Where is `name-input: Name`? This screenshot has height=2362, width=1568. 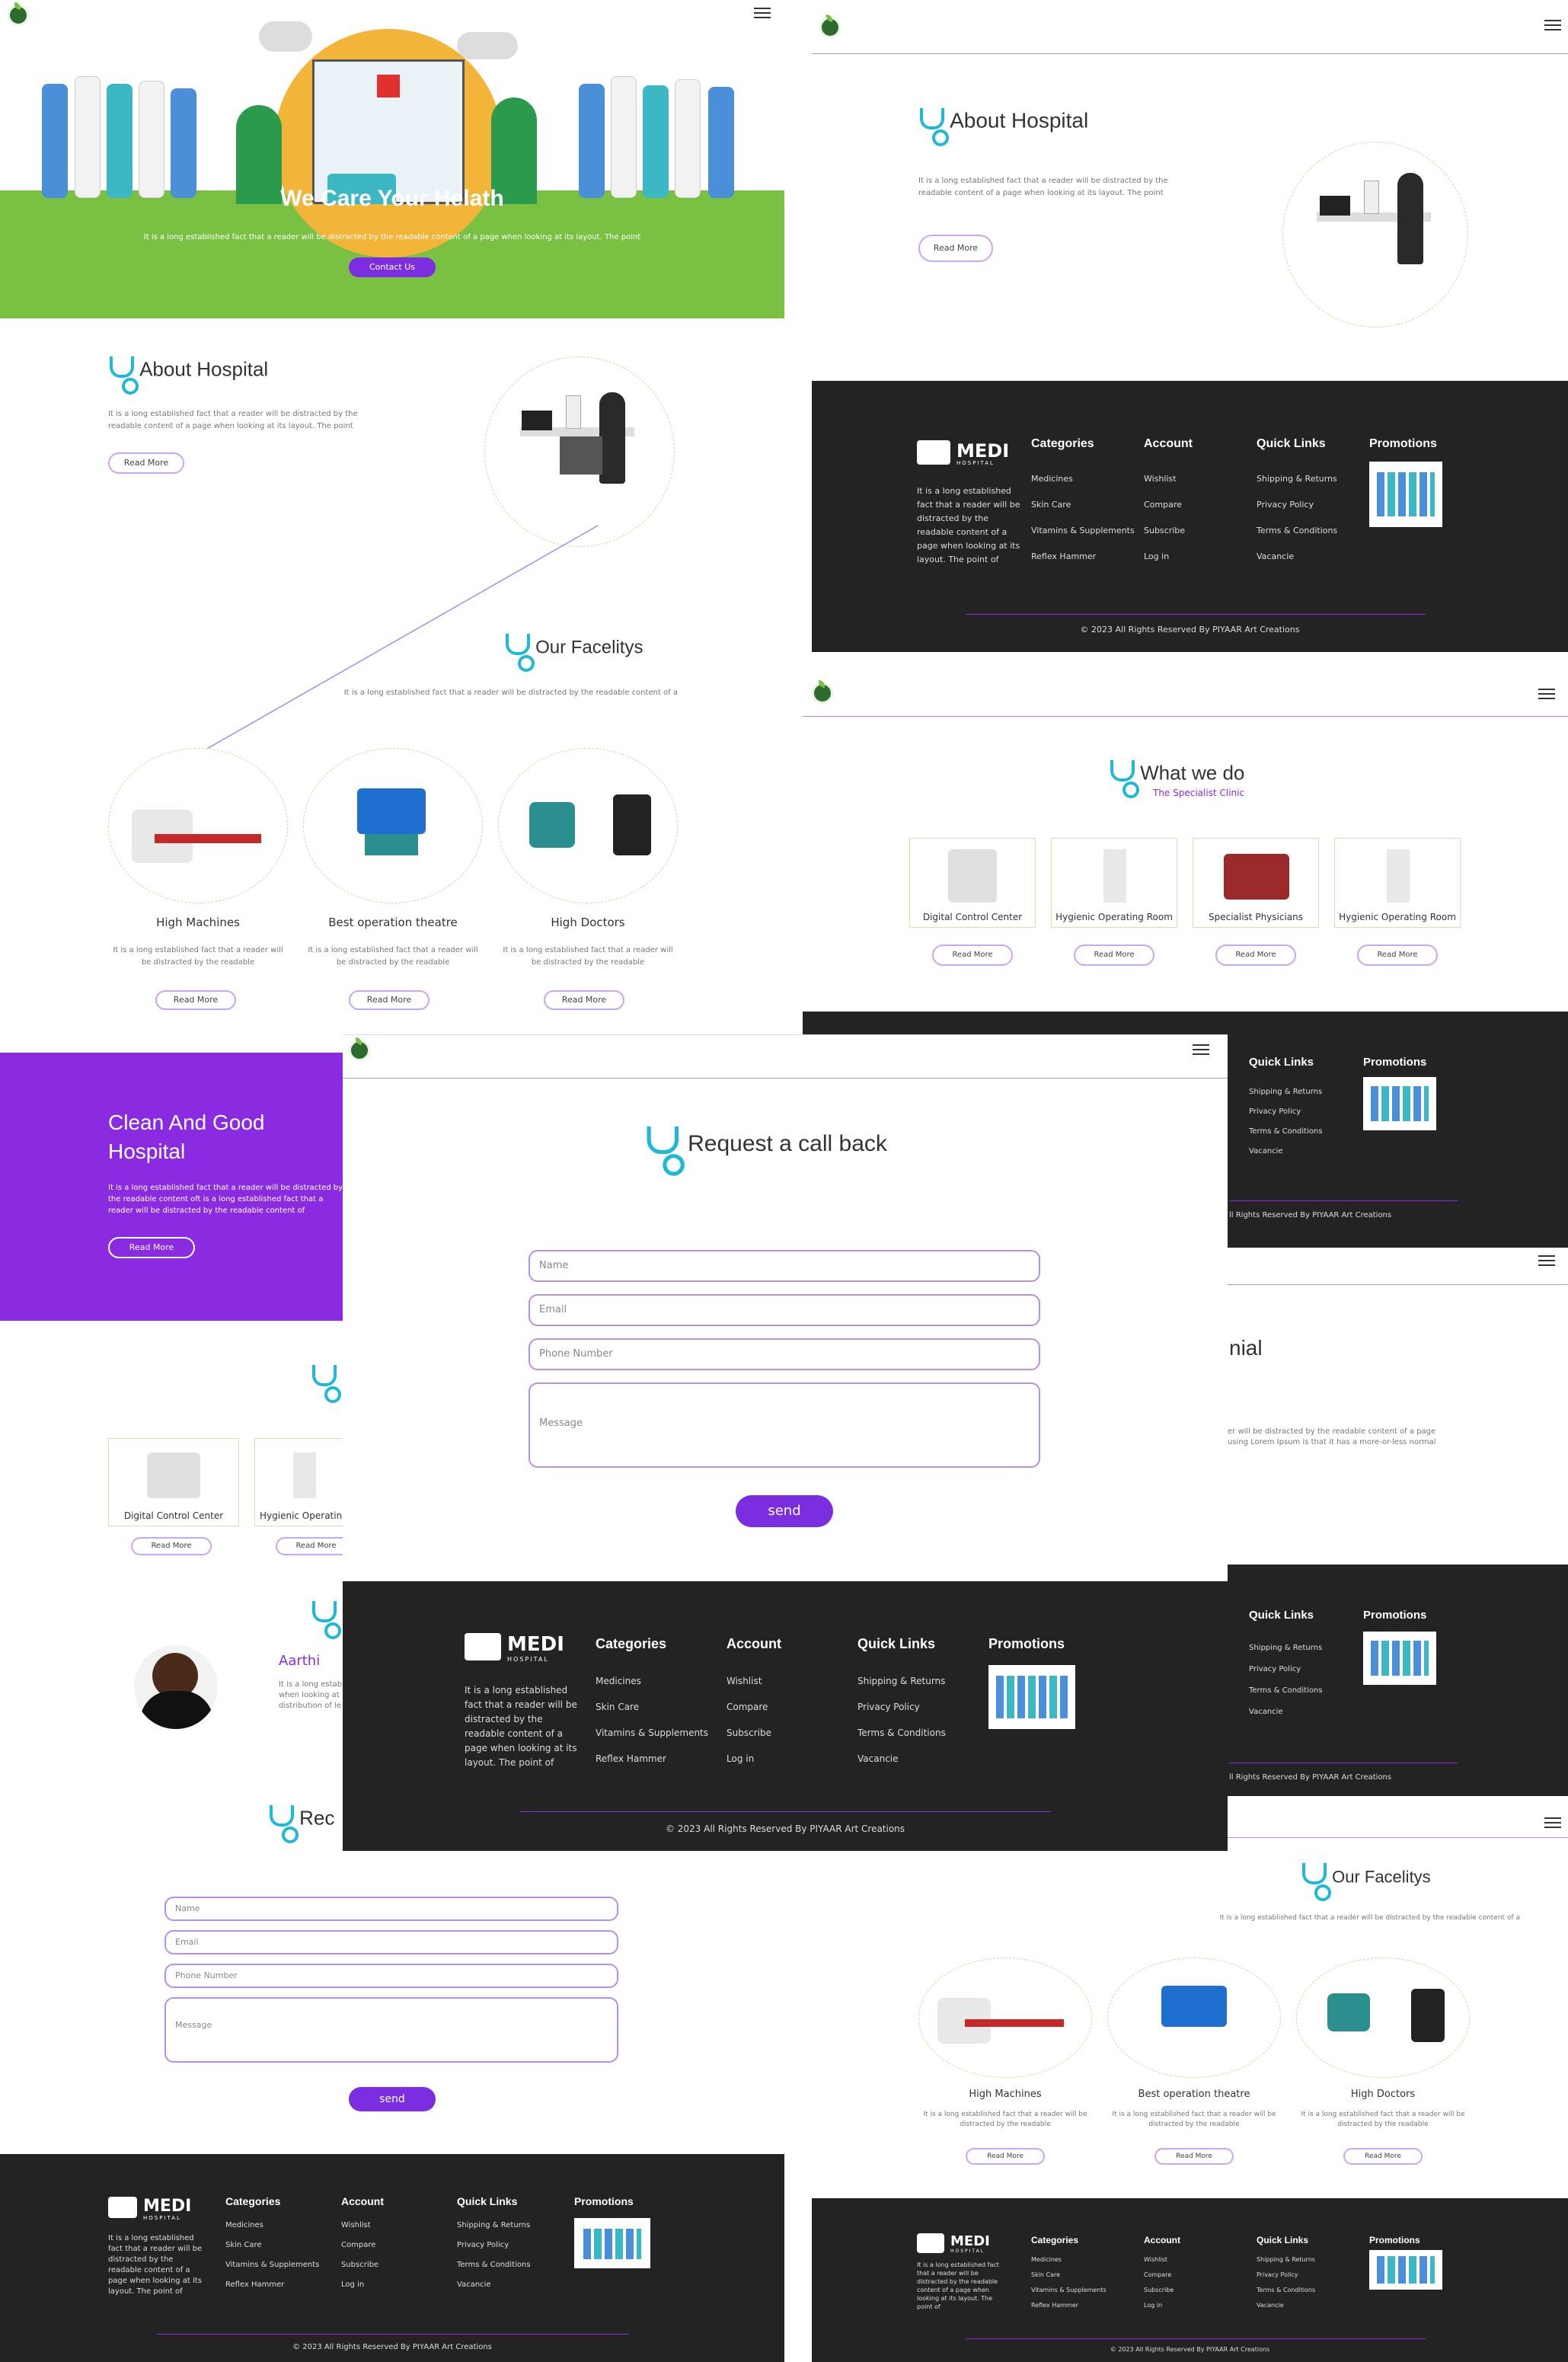 name-input: Name is located at coordinates (785, 1266).